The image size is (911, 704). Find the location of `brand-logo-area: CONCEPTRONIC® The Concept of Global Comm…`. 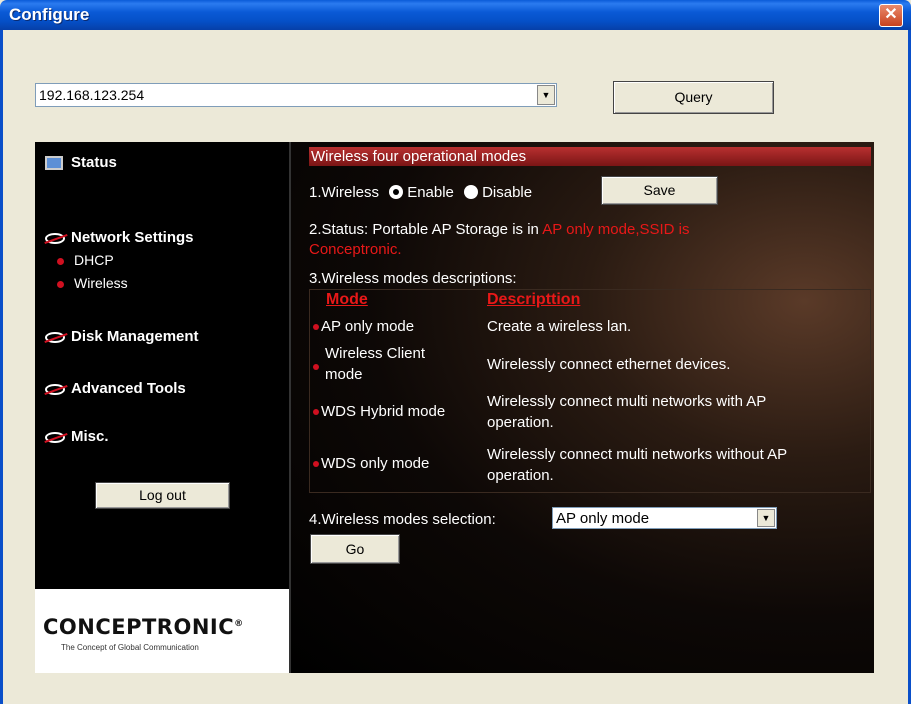

brand-logo-area: CONCEPTRONIC® The Concept of Global Comm… is located at coordinates (162, 631).